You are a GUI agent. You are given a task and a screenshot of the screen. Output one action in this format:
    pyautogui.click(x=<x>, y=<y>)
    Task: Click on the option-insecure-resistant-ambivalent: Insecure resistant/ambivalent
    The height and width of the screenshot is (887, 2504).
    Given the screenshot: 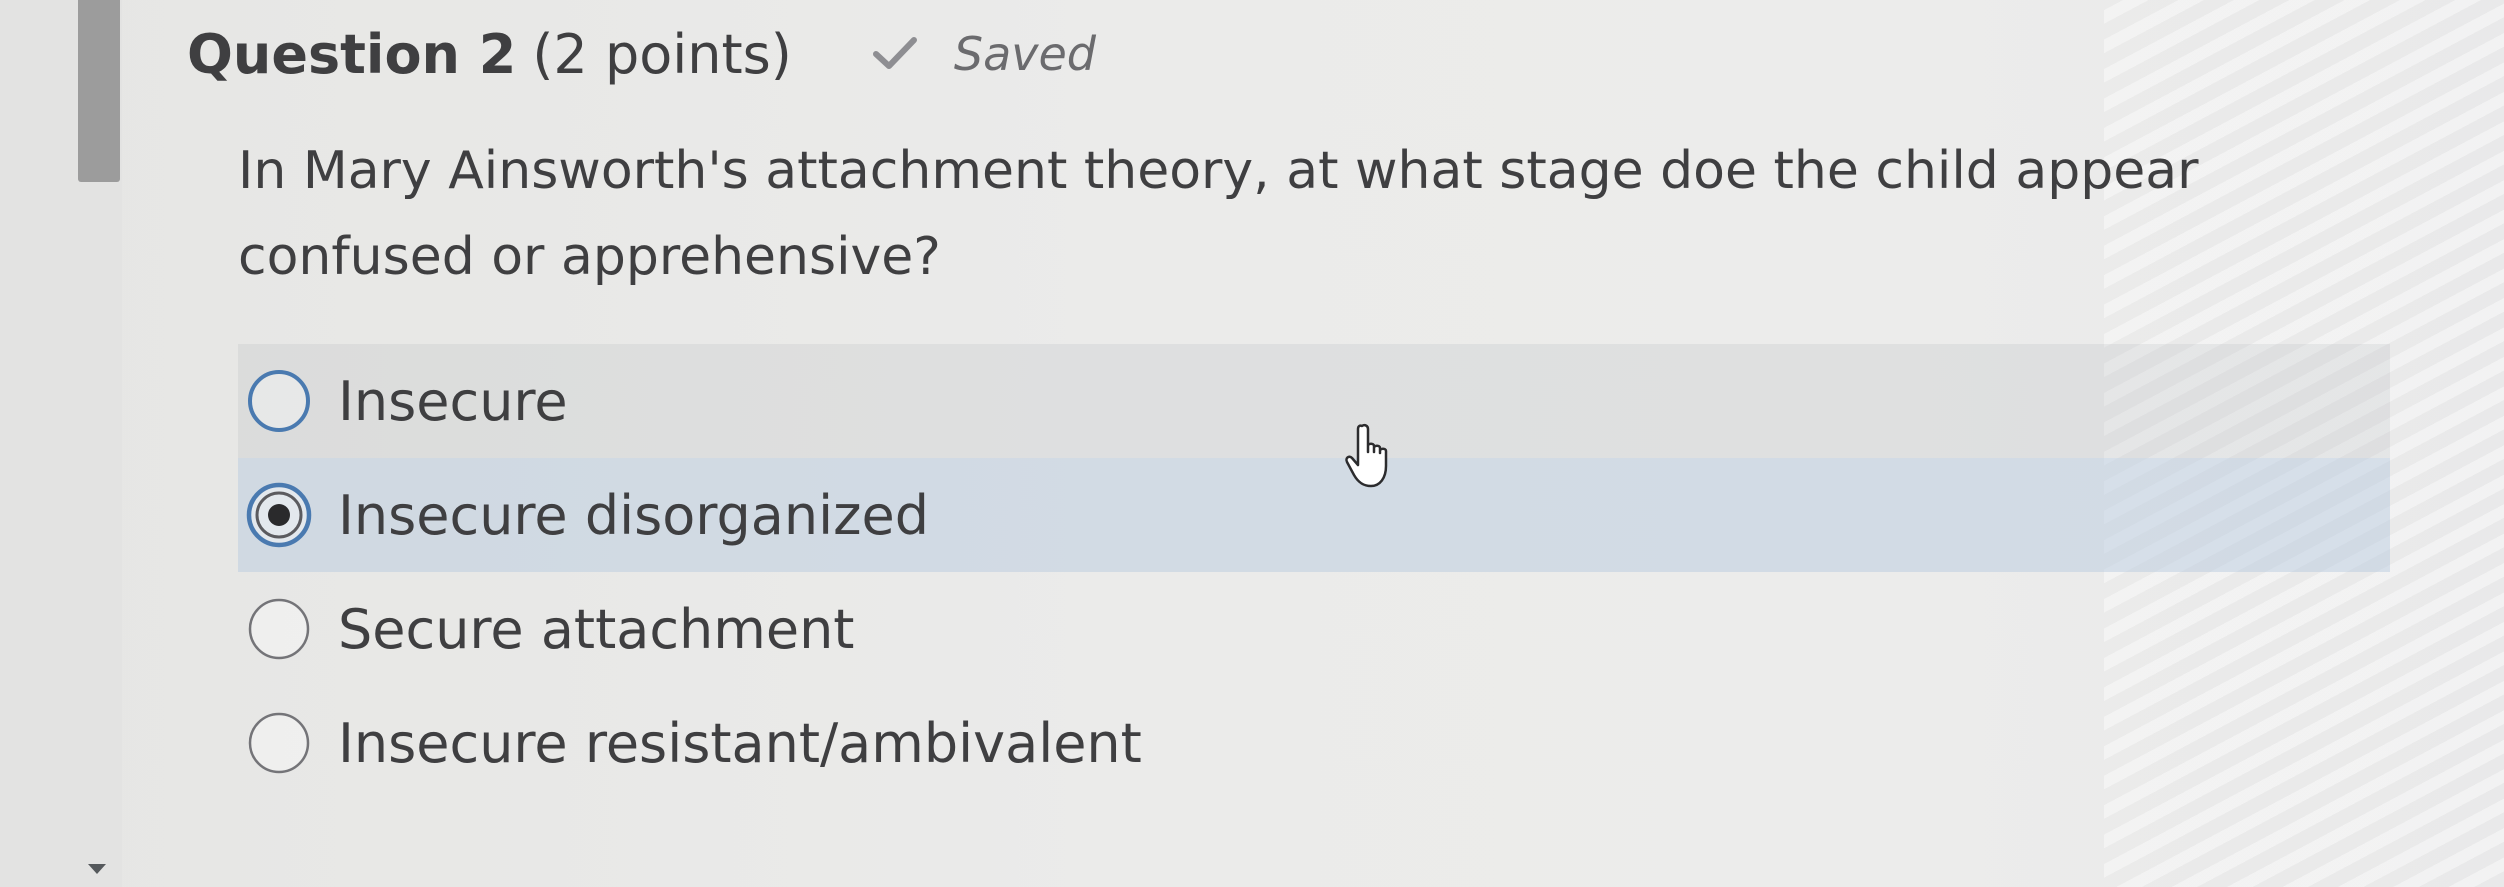 What is the action you would take?
    pyautogui.click(x=1314, y=743)
    